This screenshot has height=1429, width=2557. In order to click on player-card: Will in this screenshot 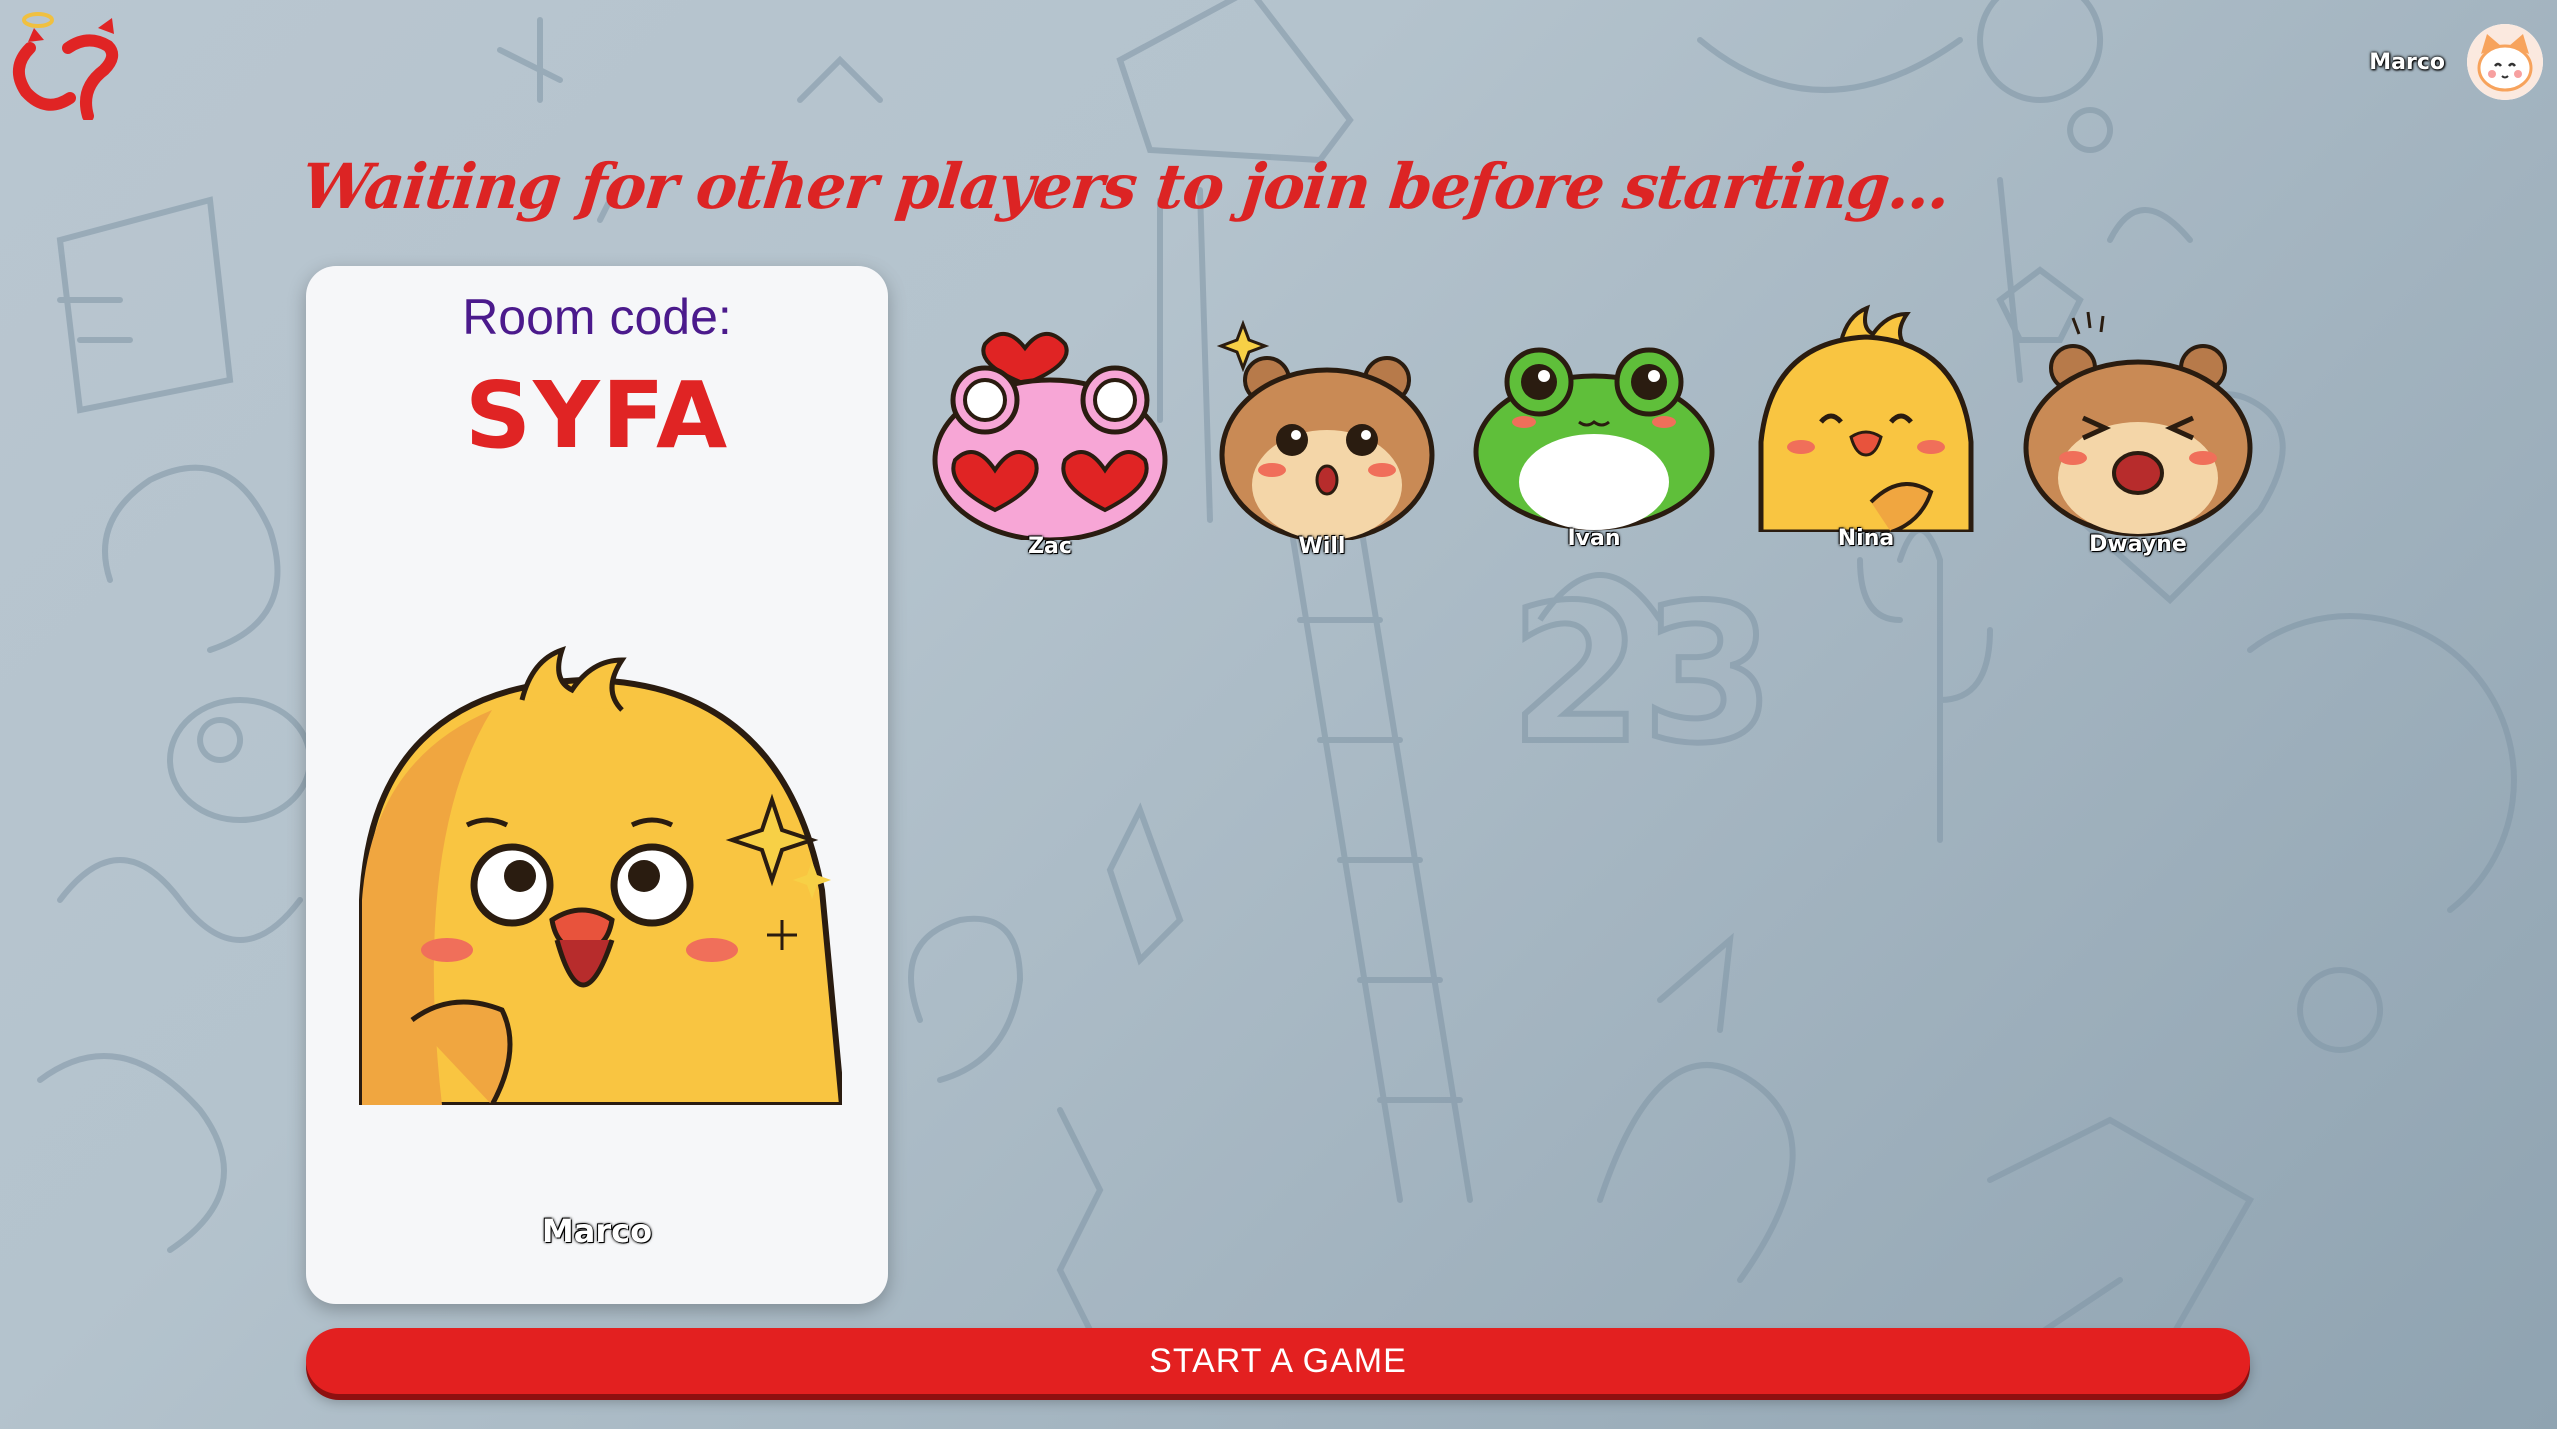, I will do `click(1322, 439)`.